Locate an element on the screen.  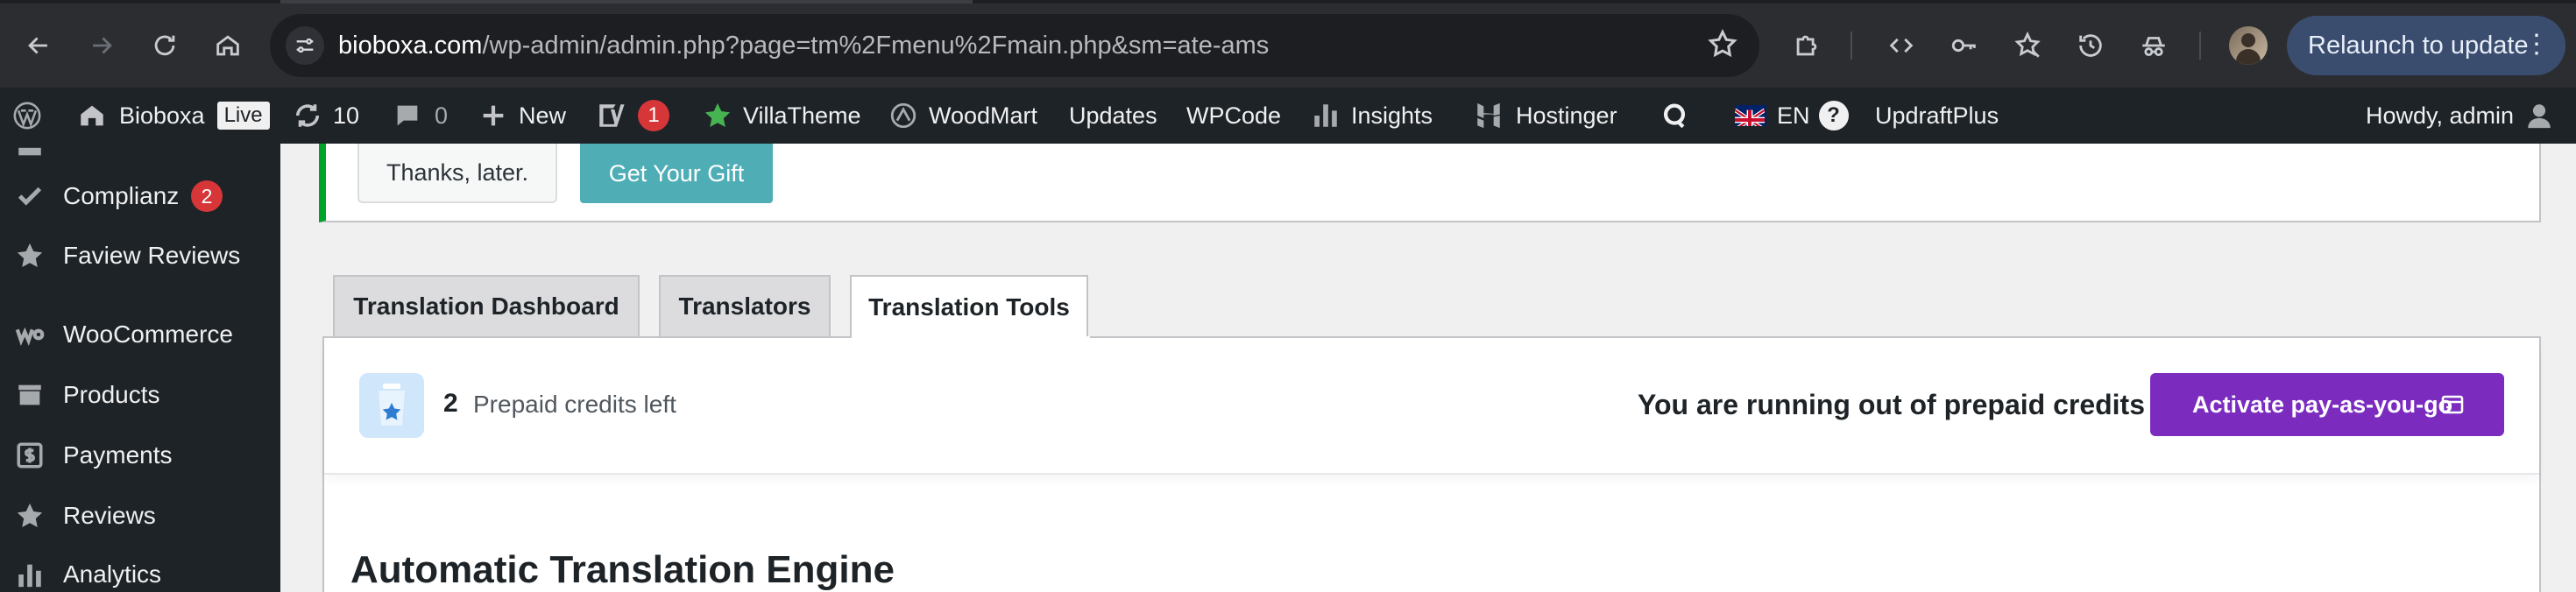
sidebar-item-analytics: Analytics is located at coordinates (140, 570).